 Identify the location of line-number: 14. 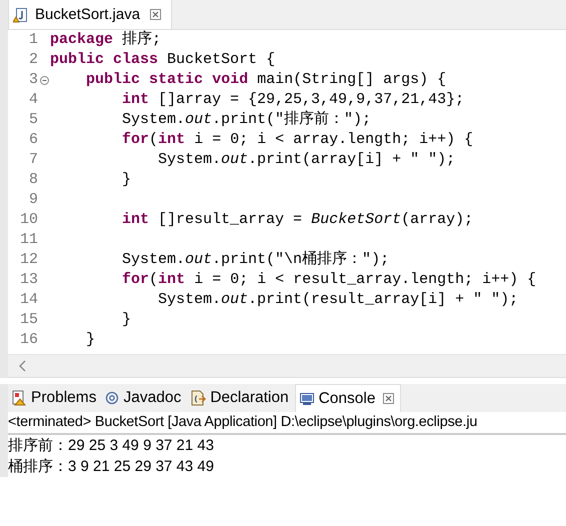
(28, 300).